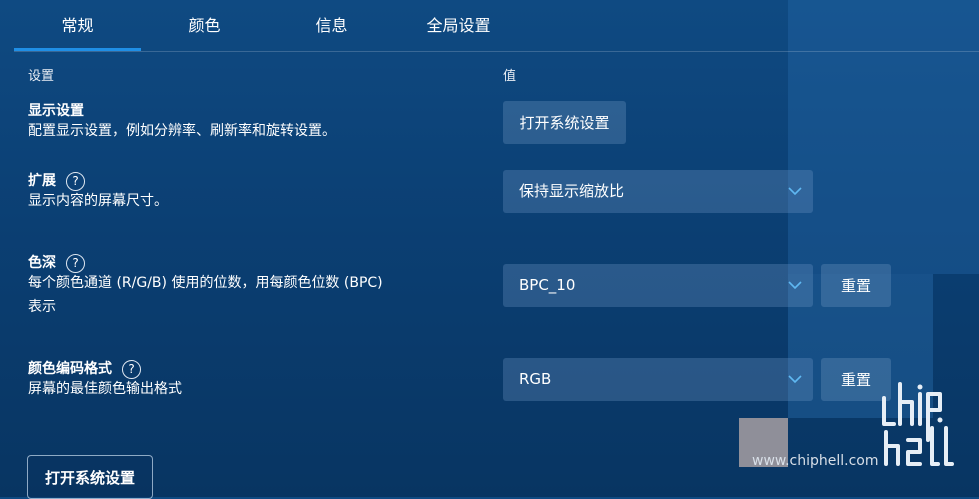  Describe the element at coordinates (564, 122) in the screenshot. I see `open-system-settings-button: 打开系统设置` at that location.